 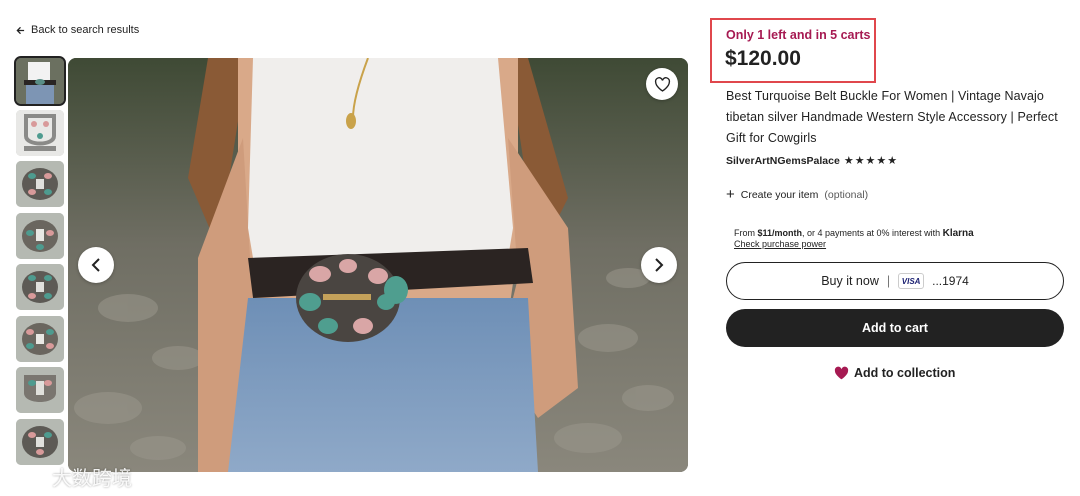 I want to click on visa-card-icon: VISA, so click(x=911, y=281).